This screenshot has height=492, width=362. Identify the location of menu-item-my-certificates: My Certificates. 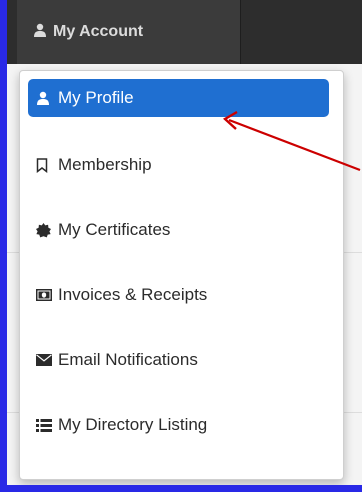
(178, 230).